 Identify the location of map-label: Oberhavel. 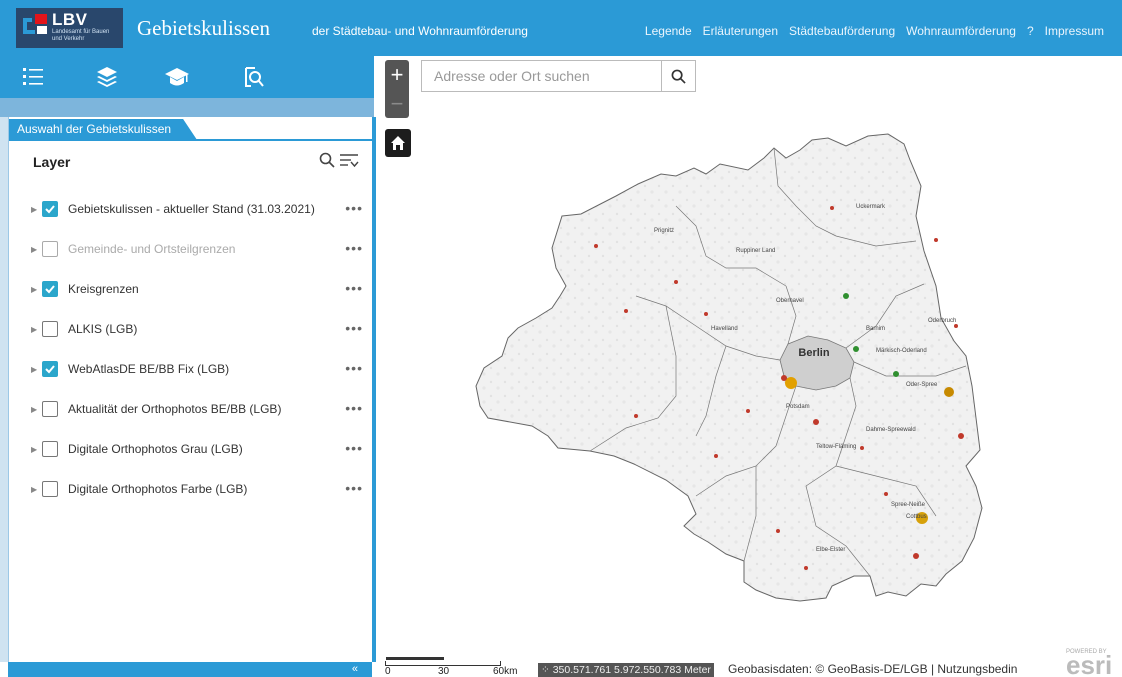
(790, 301).